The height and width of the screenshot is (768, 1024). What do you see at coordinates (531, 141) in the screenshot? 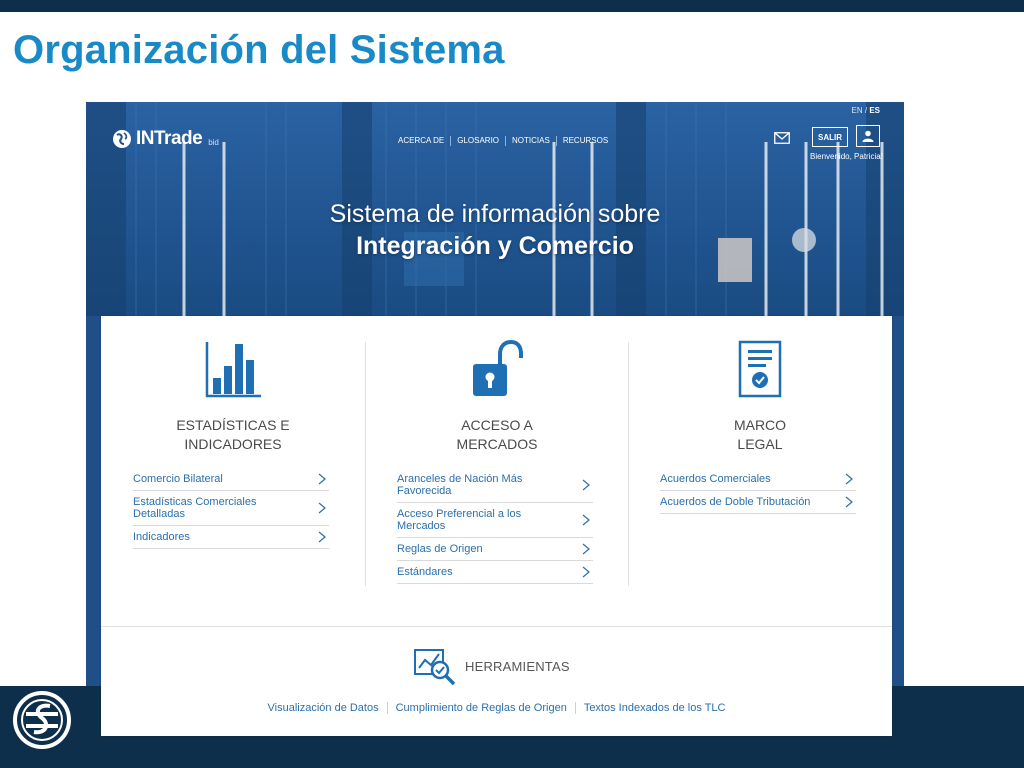
I see `nav-noticias: NOTICIAS` at bounding box center [531, 141].